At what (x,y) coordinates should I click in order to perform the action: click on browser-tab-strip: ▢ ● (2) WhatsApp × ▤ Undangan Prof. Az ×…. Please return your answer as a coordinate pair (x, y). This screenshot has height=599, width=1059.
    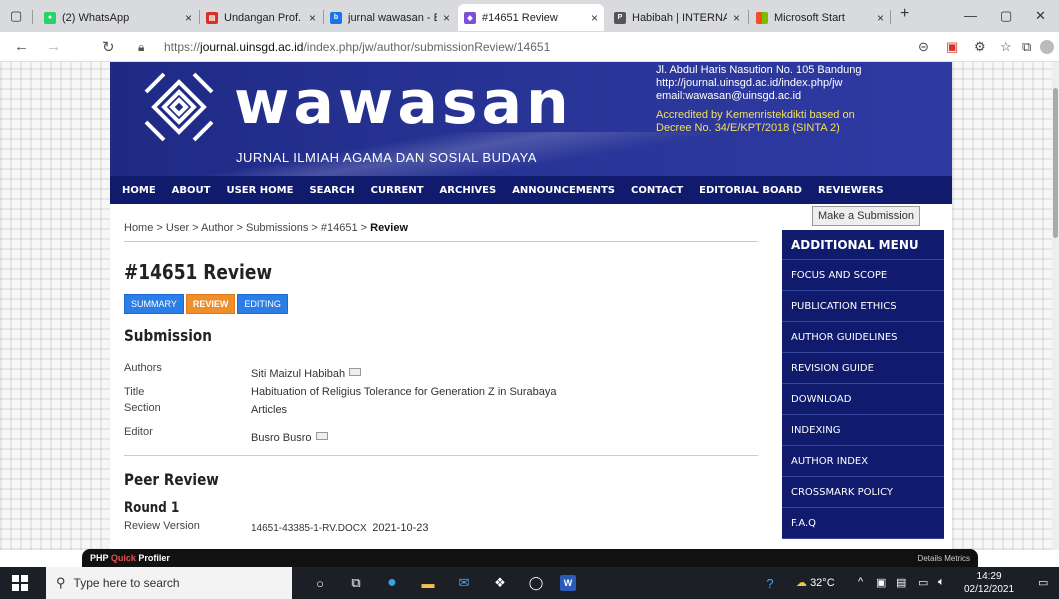
    Looking at the image, I should click on (529, 16).